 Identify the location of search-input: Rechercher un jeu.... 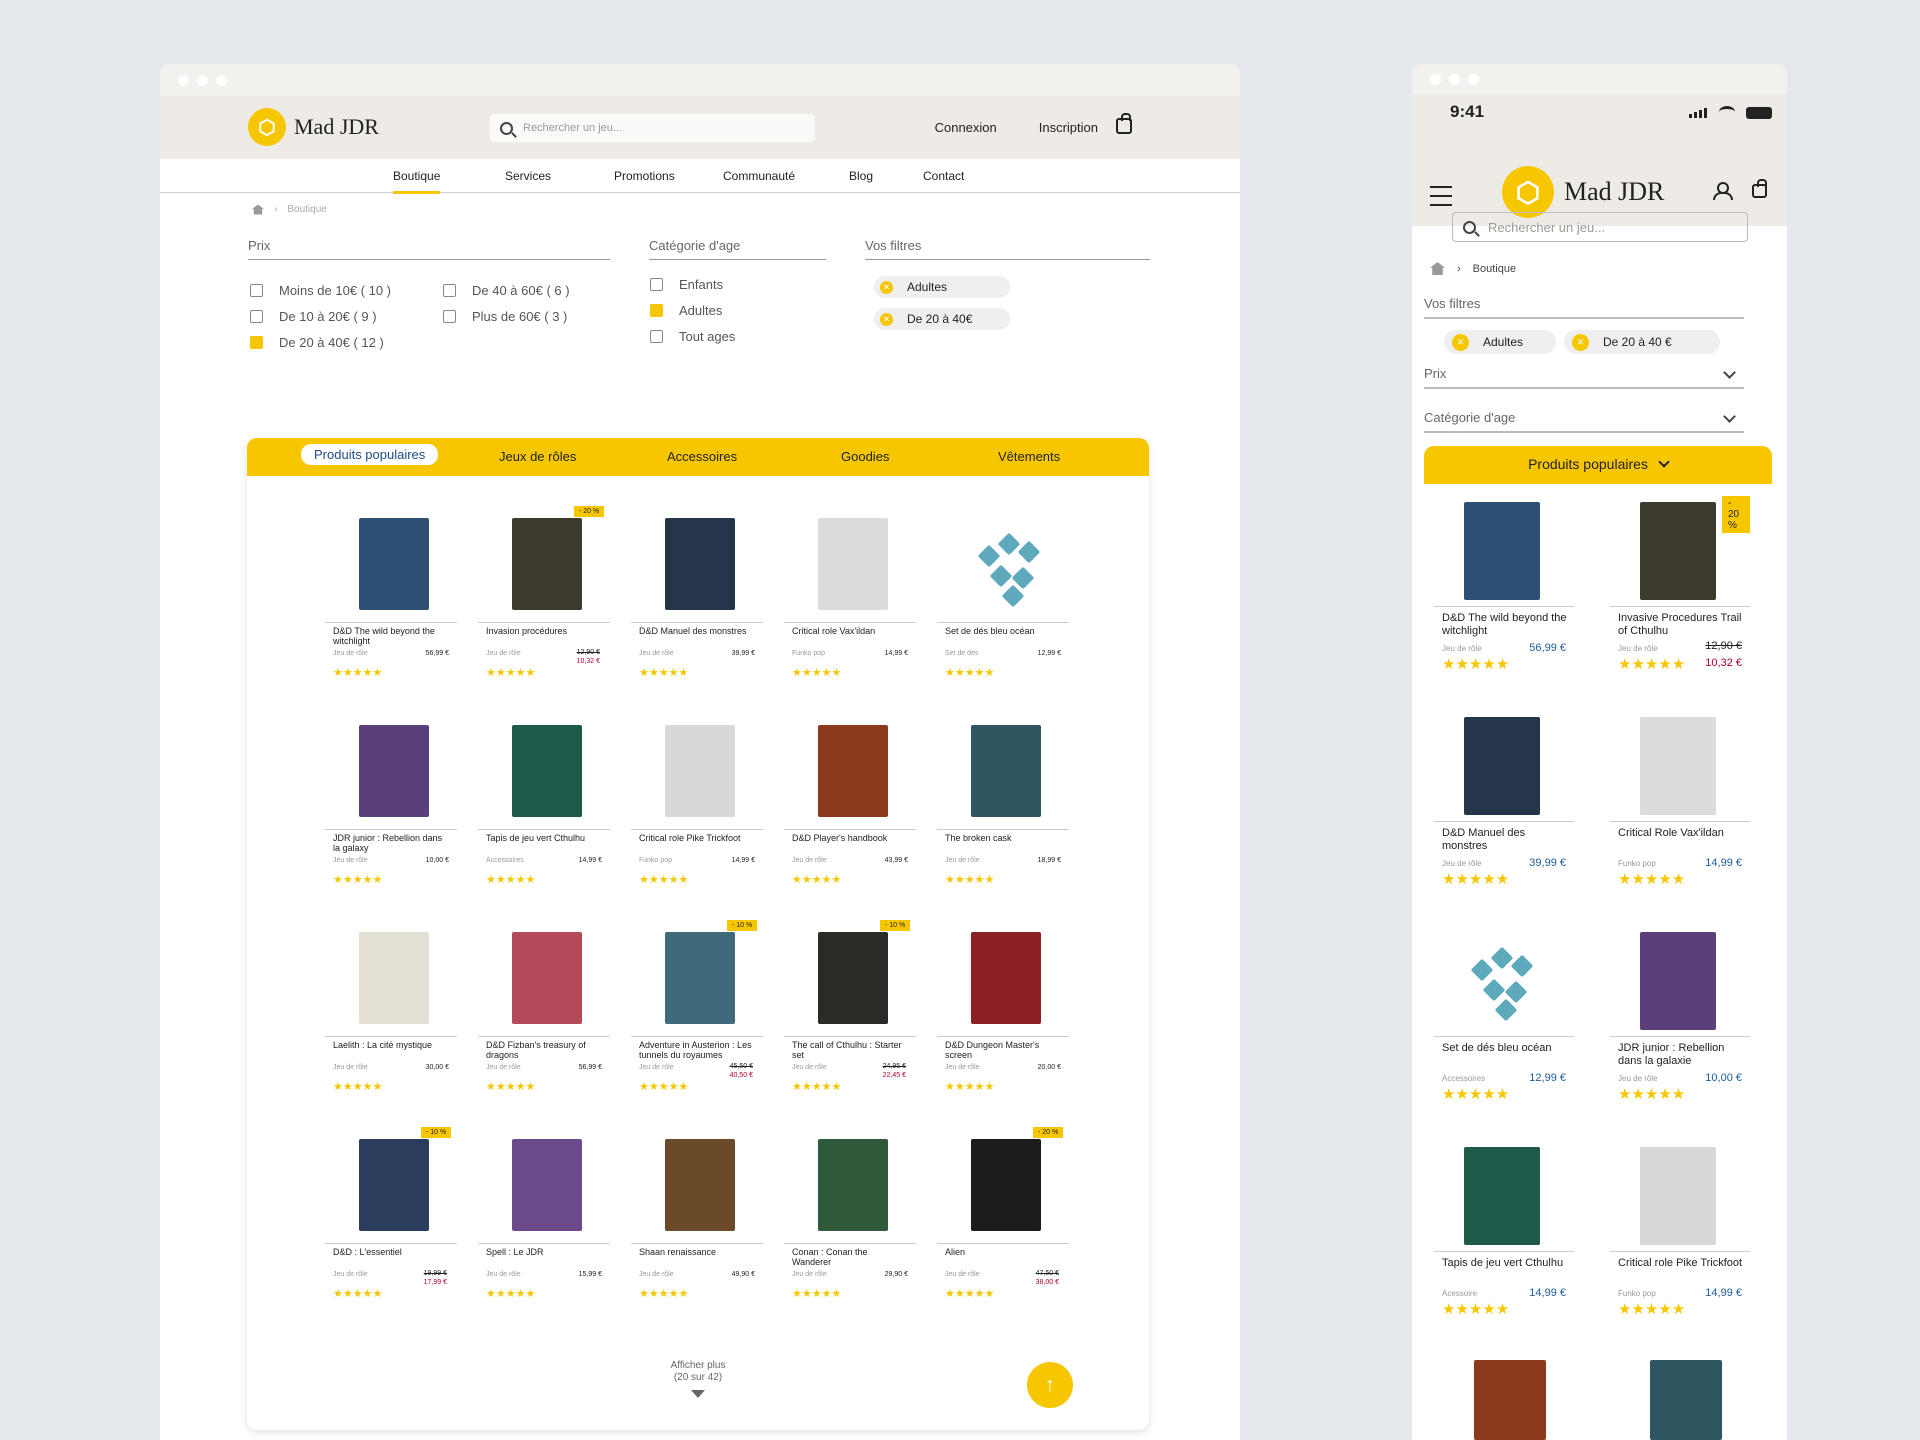
(652, 128).